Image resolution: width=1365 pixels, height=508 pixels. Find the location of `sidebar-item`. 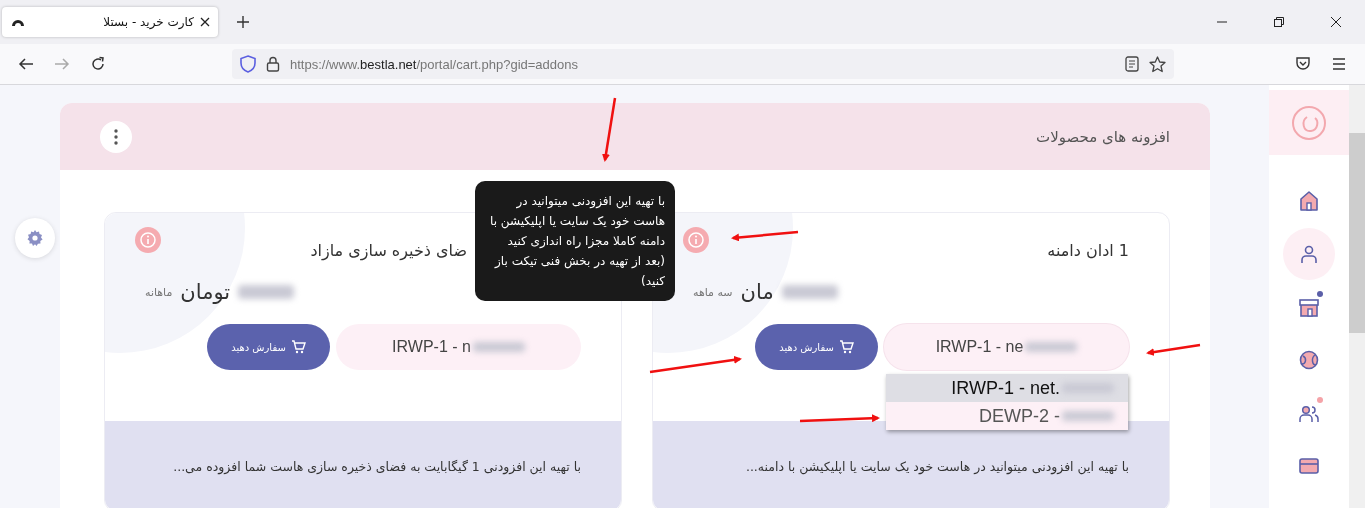

sidebar-item is located at coordinates (1309, 254).